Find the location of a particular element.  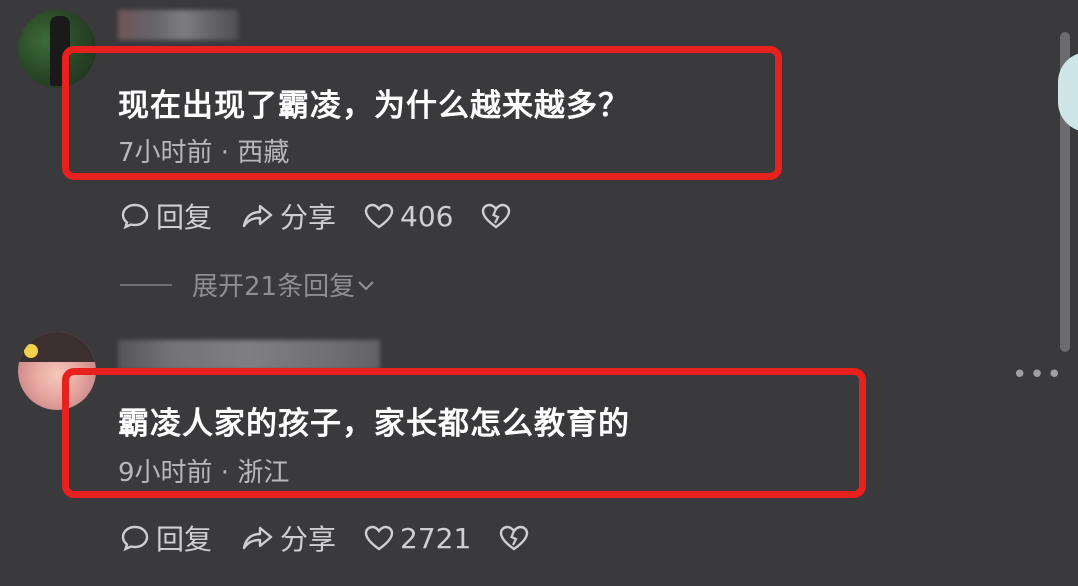

comment-text: 现在出现了霸凌，为什么越来越多？ is located at coordinates (374, 106).